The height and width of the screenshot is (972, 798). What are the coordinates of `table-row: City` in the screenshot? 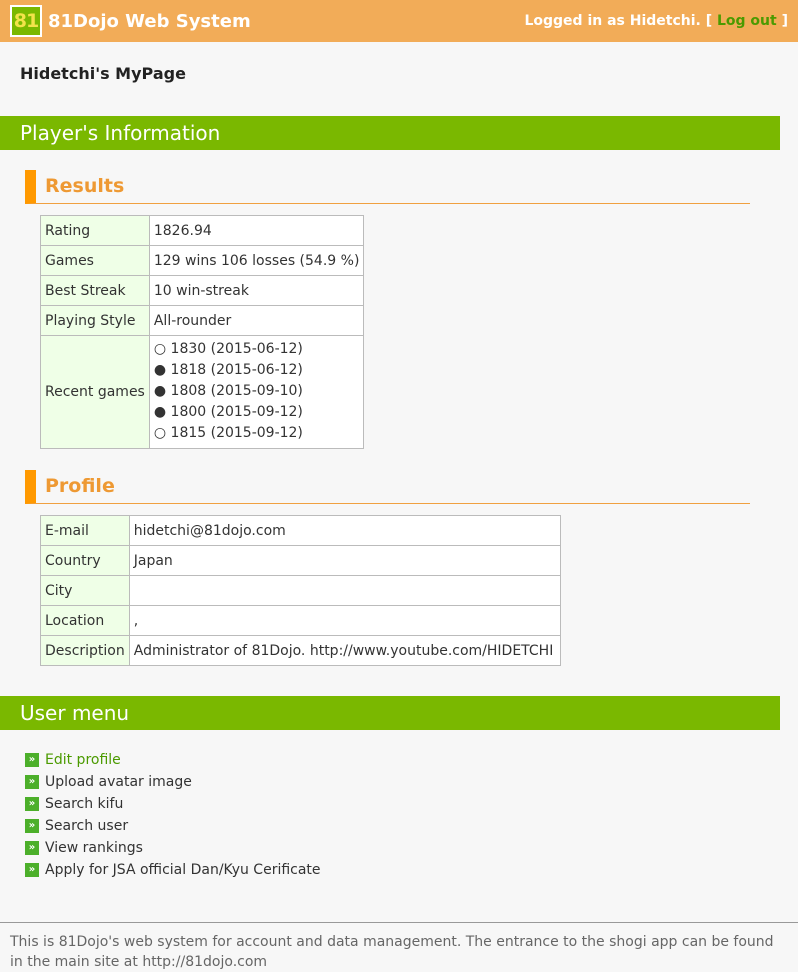 It's located at (300, 590).